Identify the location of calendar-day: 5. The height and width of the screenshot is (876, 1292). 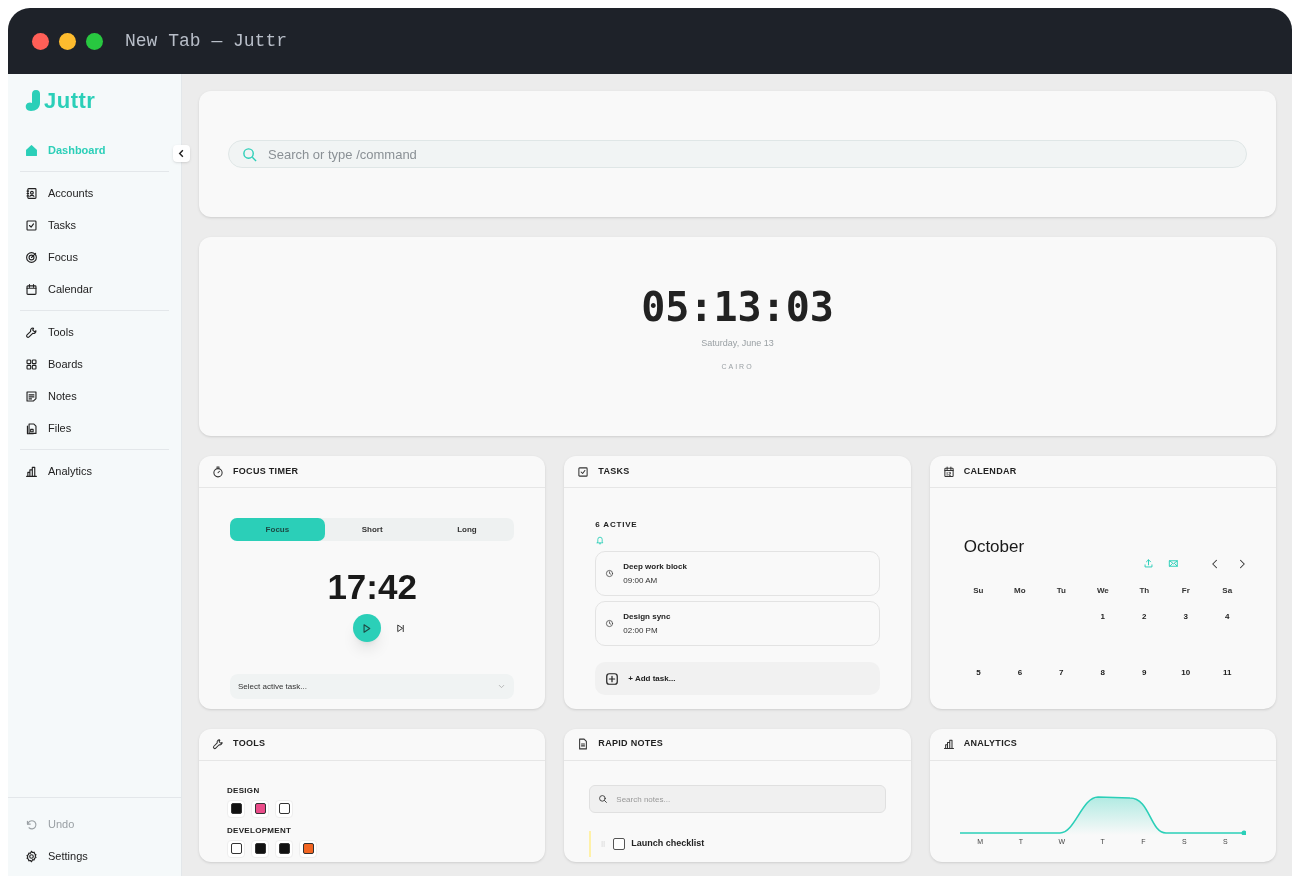
(978, 672).